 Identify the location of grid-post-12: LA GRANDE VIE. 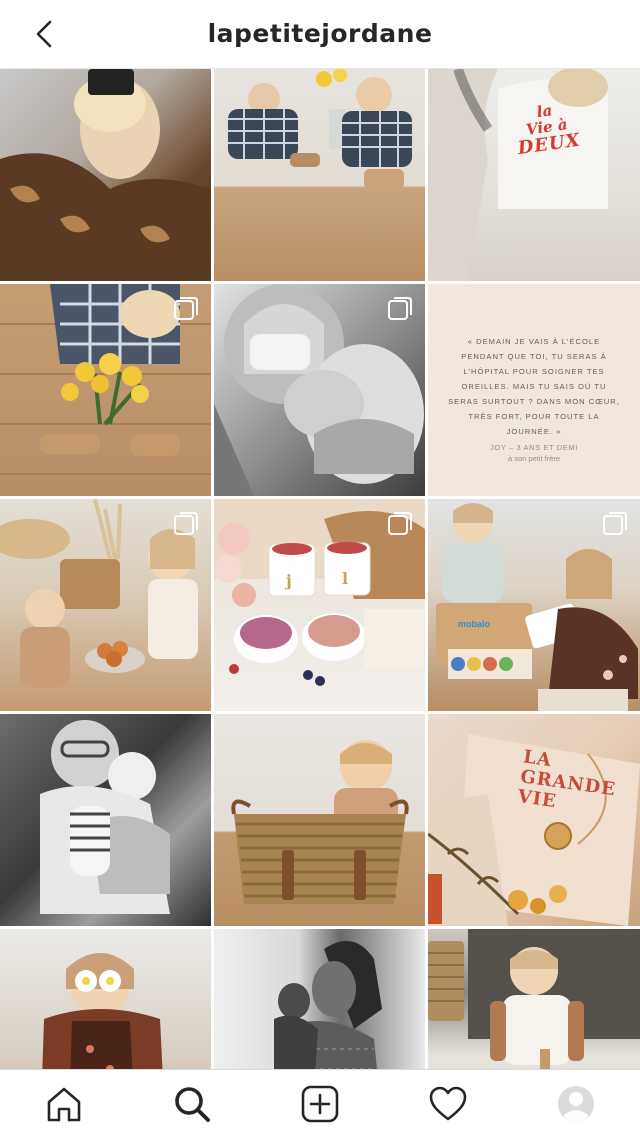
(534, 820).